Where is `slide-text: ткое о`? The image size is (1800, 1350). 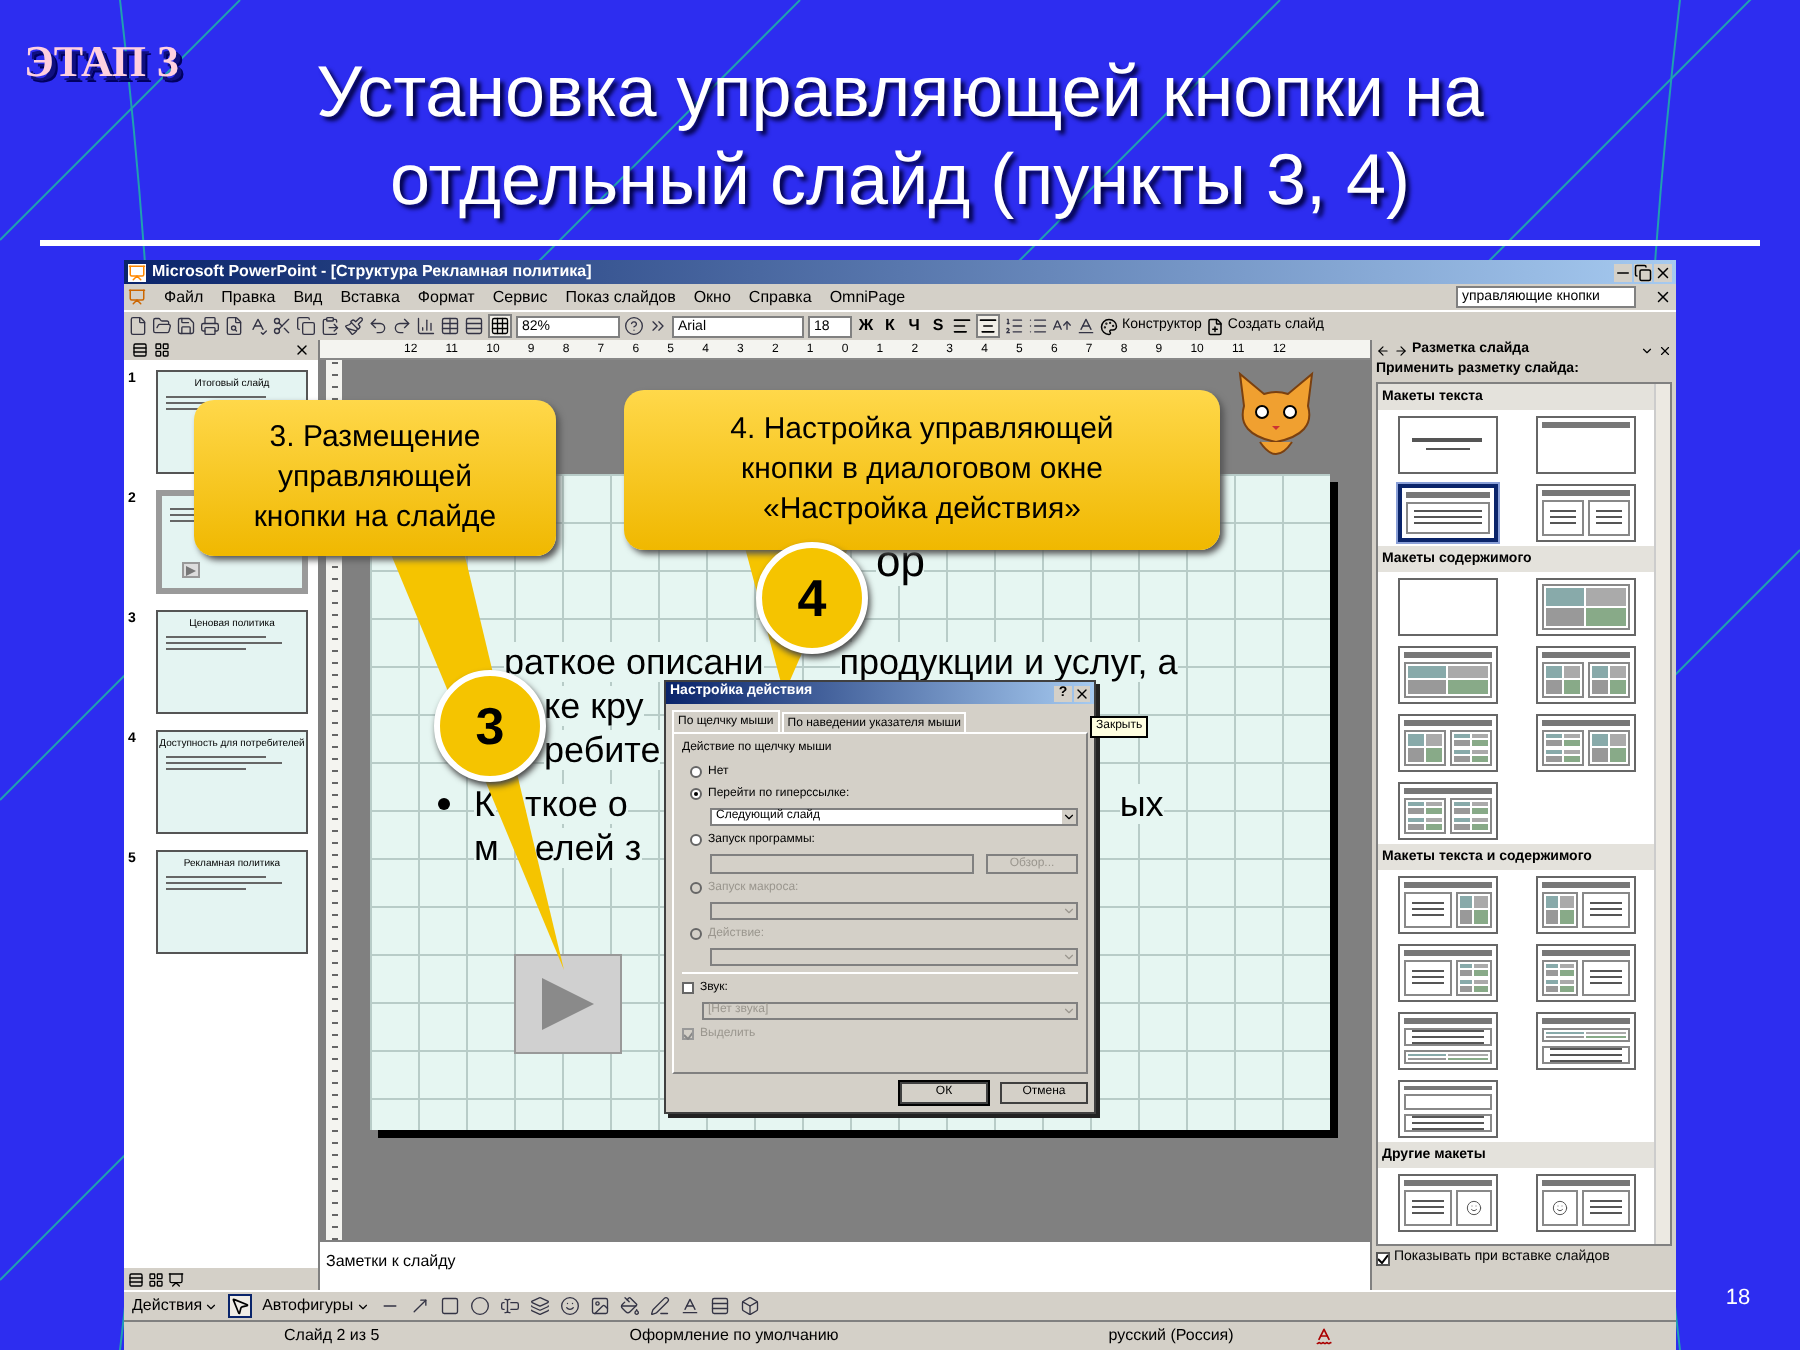
slide-text: ткое о is located at coordinates (576, 804).